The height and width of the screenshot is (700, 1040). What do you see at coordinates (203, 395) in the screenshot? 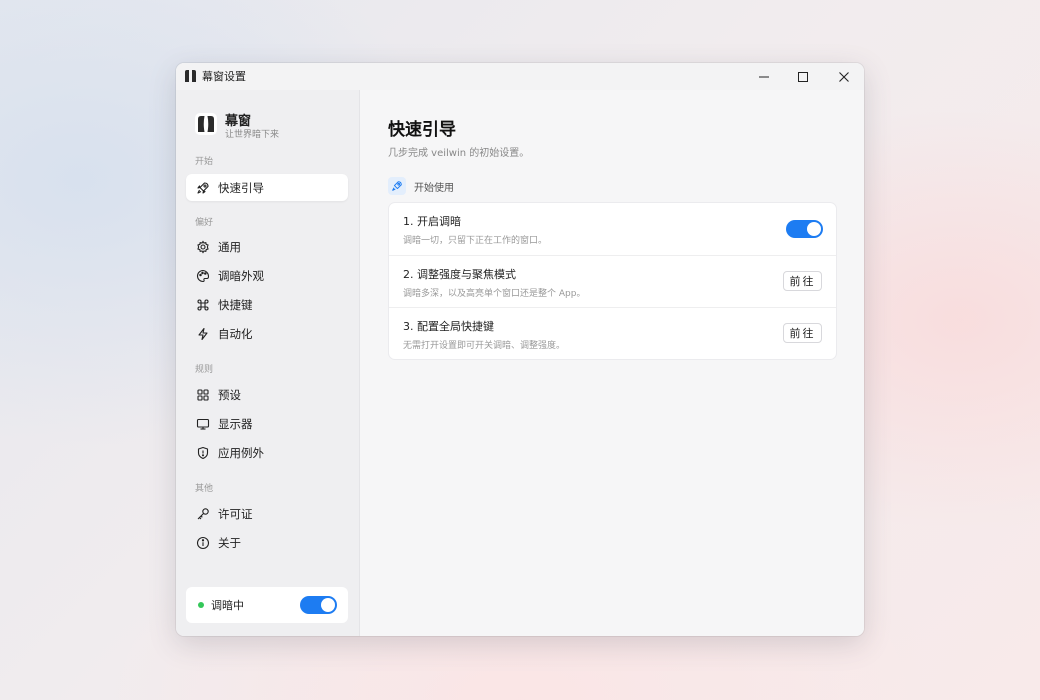
I see `grid-icon` at bounding box center [203, 395].